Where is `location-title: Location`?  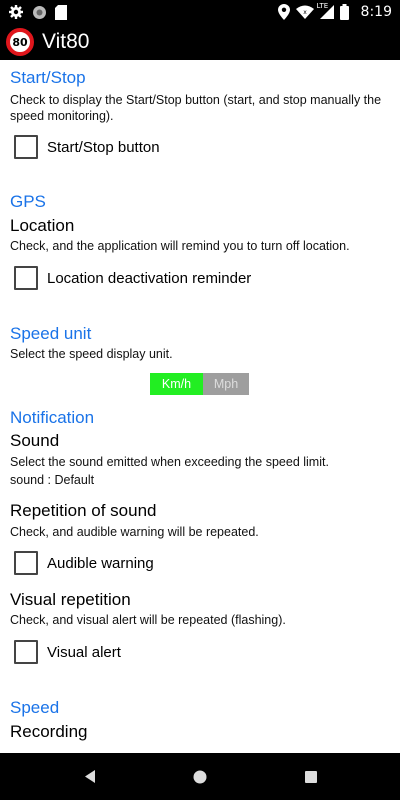 location-title: Location is located at coordinates (42, 225).